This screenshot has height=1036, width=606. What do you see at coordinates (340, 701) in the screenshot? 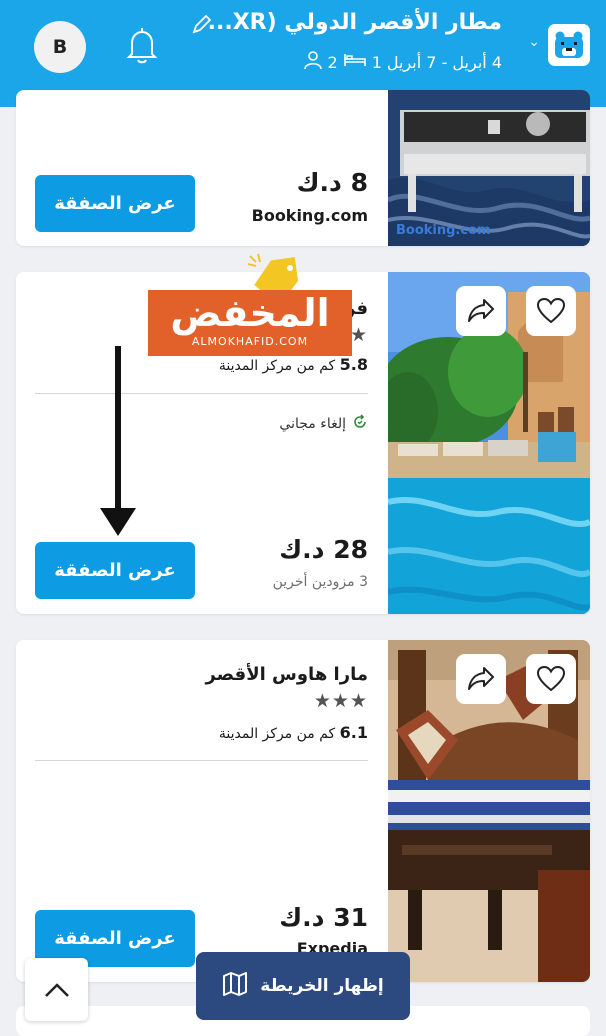
I see `star-rating: ★★★` at bounding box center [340, 701].